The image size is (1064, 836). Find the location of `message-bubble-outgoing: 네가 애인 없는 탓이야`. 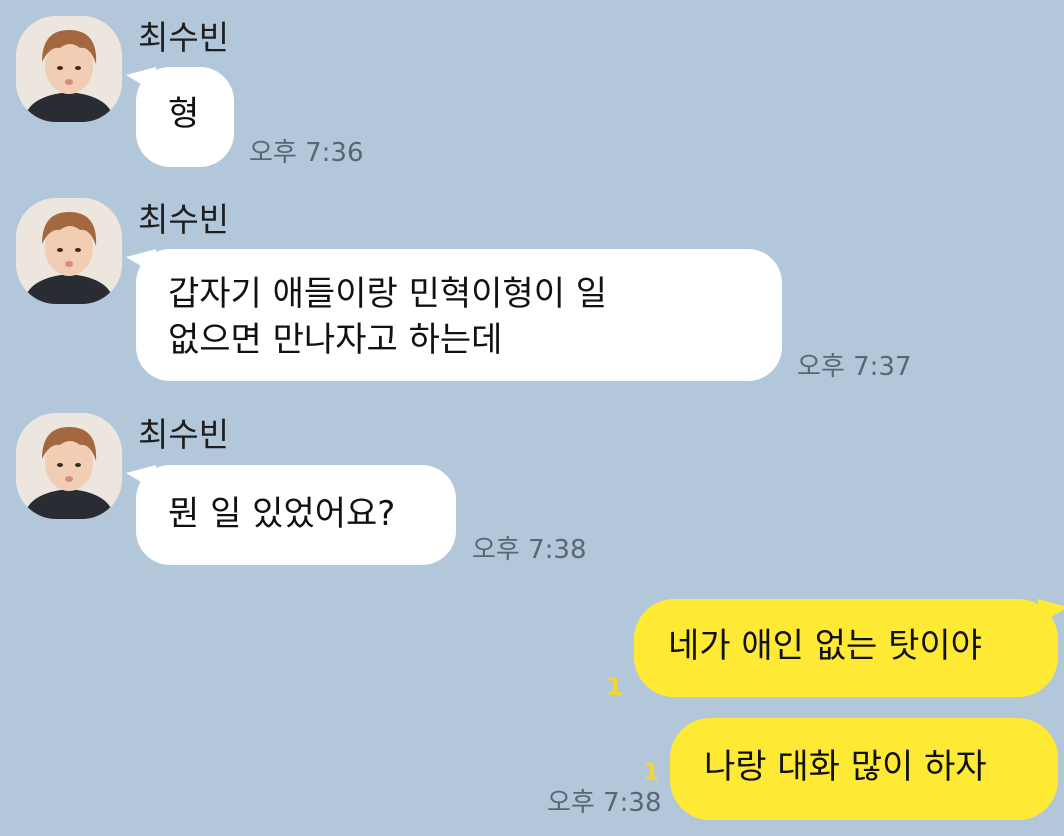

message-bubble-outgoing: 네가 애인 없는 탓이야 is located at coordinates (849, 648).